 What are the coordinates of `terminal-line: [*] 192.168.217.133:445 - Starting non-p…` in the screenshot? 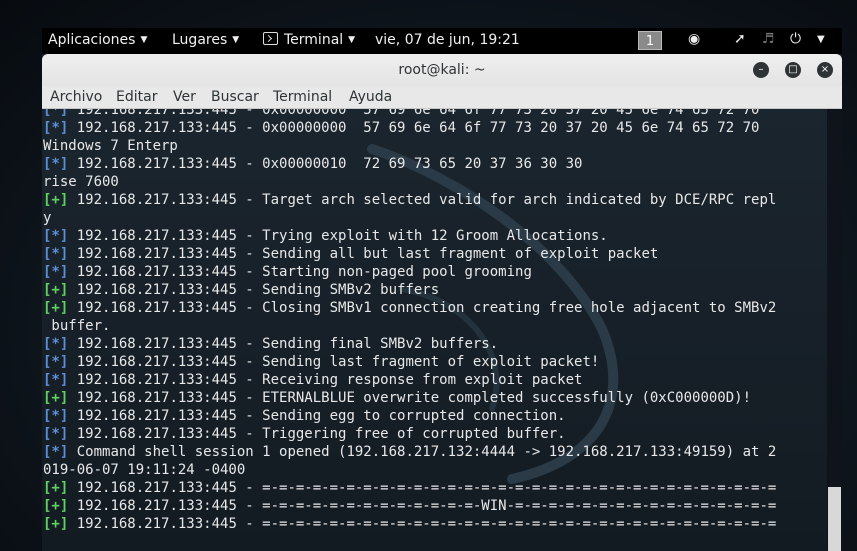 It's located at (409, 272).